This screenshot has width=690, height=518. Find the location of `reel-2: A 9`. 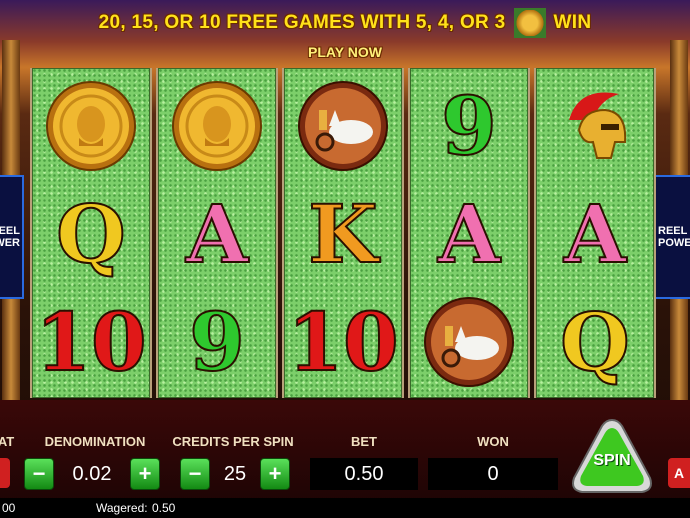

reel-2: A 9 is located at coordinates (217, 233).